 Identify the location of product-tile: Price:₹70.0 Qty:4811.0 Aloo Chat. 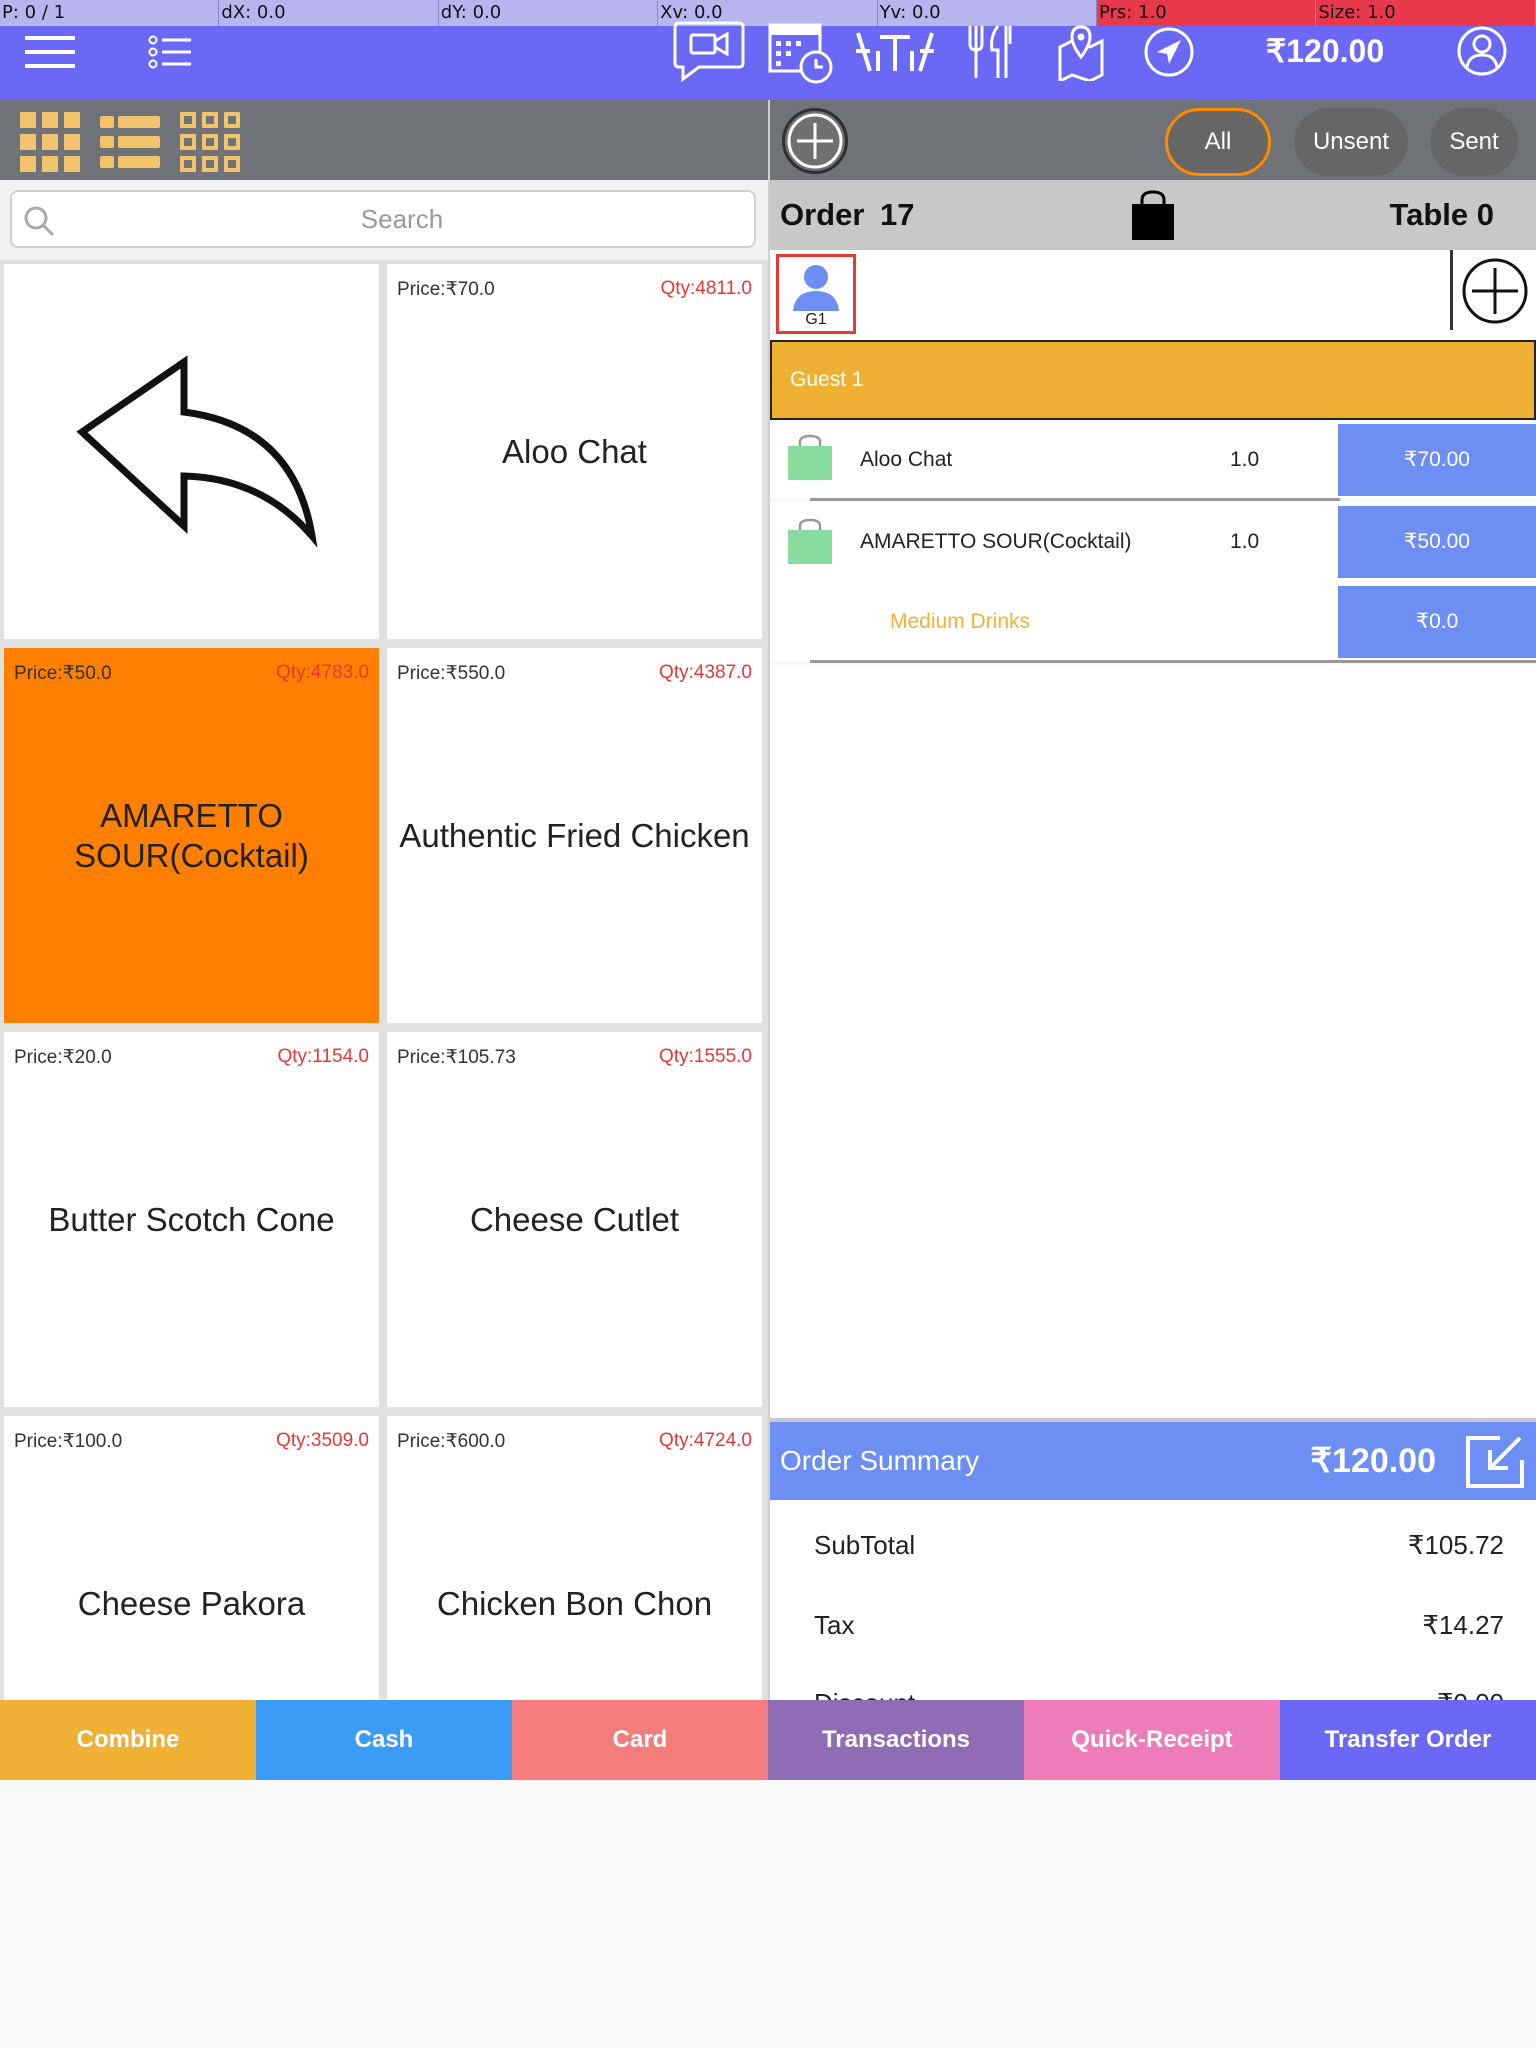
(574, 451).